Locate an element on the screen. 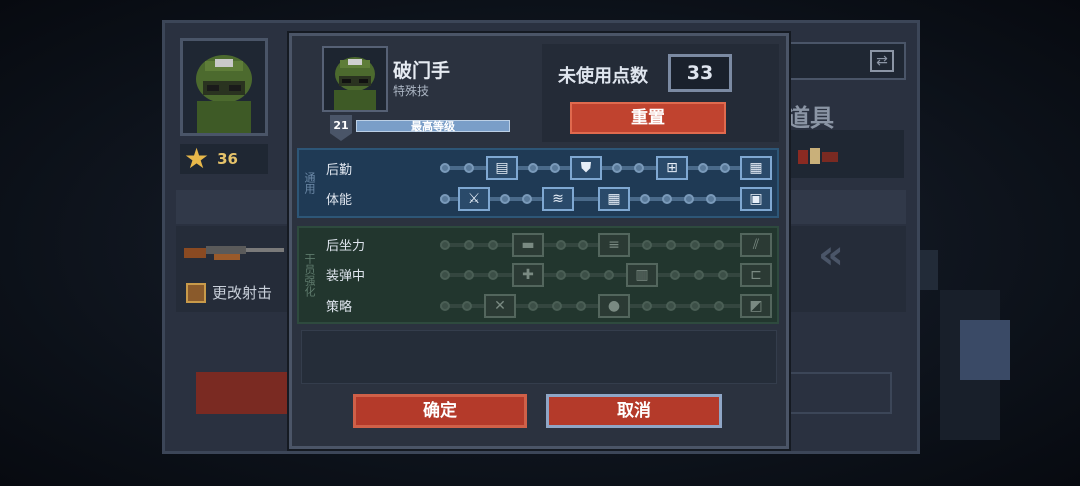 This screenshot has width=1080, height=486. scenery-post is located at coordinates (929, 270).